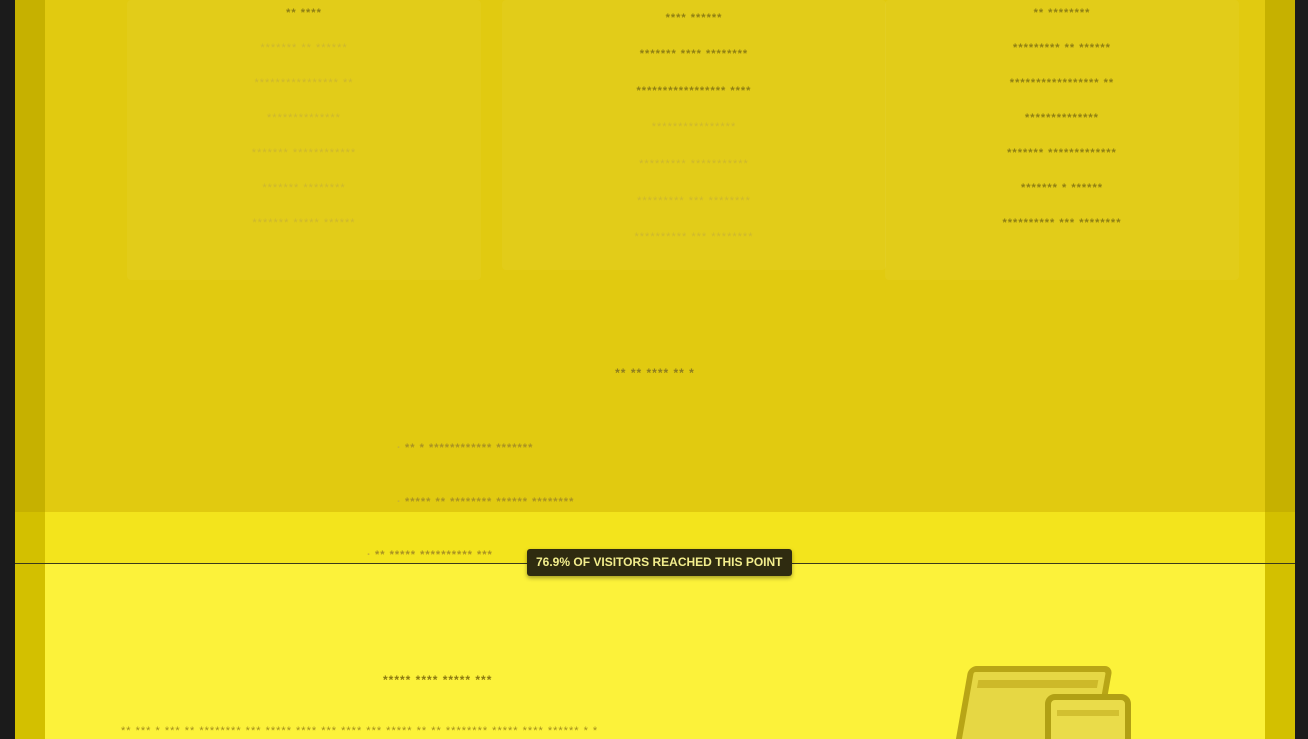 This screenshot has height=739, width=1308. Describe the element at coordinates (694, 201) in the screenshot. I see `feature-item: ********* *** ********` at that location.